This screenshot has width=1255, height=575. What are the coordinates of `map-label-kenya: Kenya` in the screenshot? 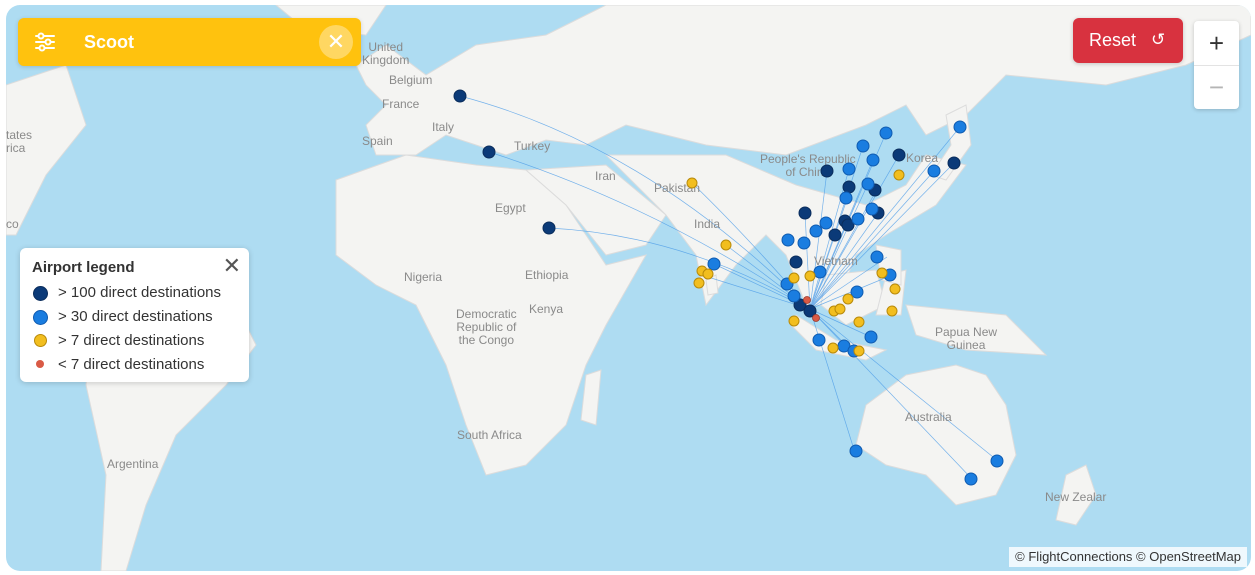 It's located at (546, 309).